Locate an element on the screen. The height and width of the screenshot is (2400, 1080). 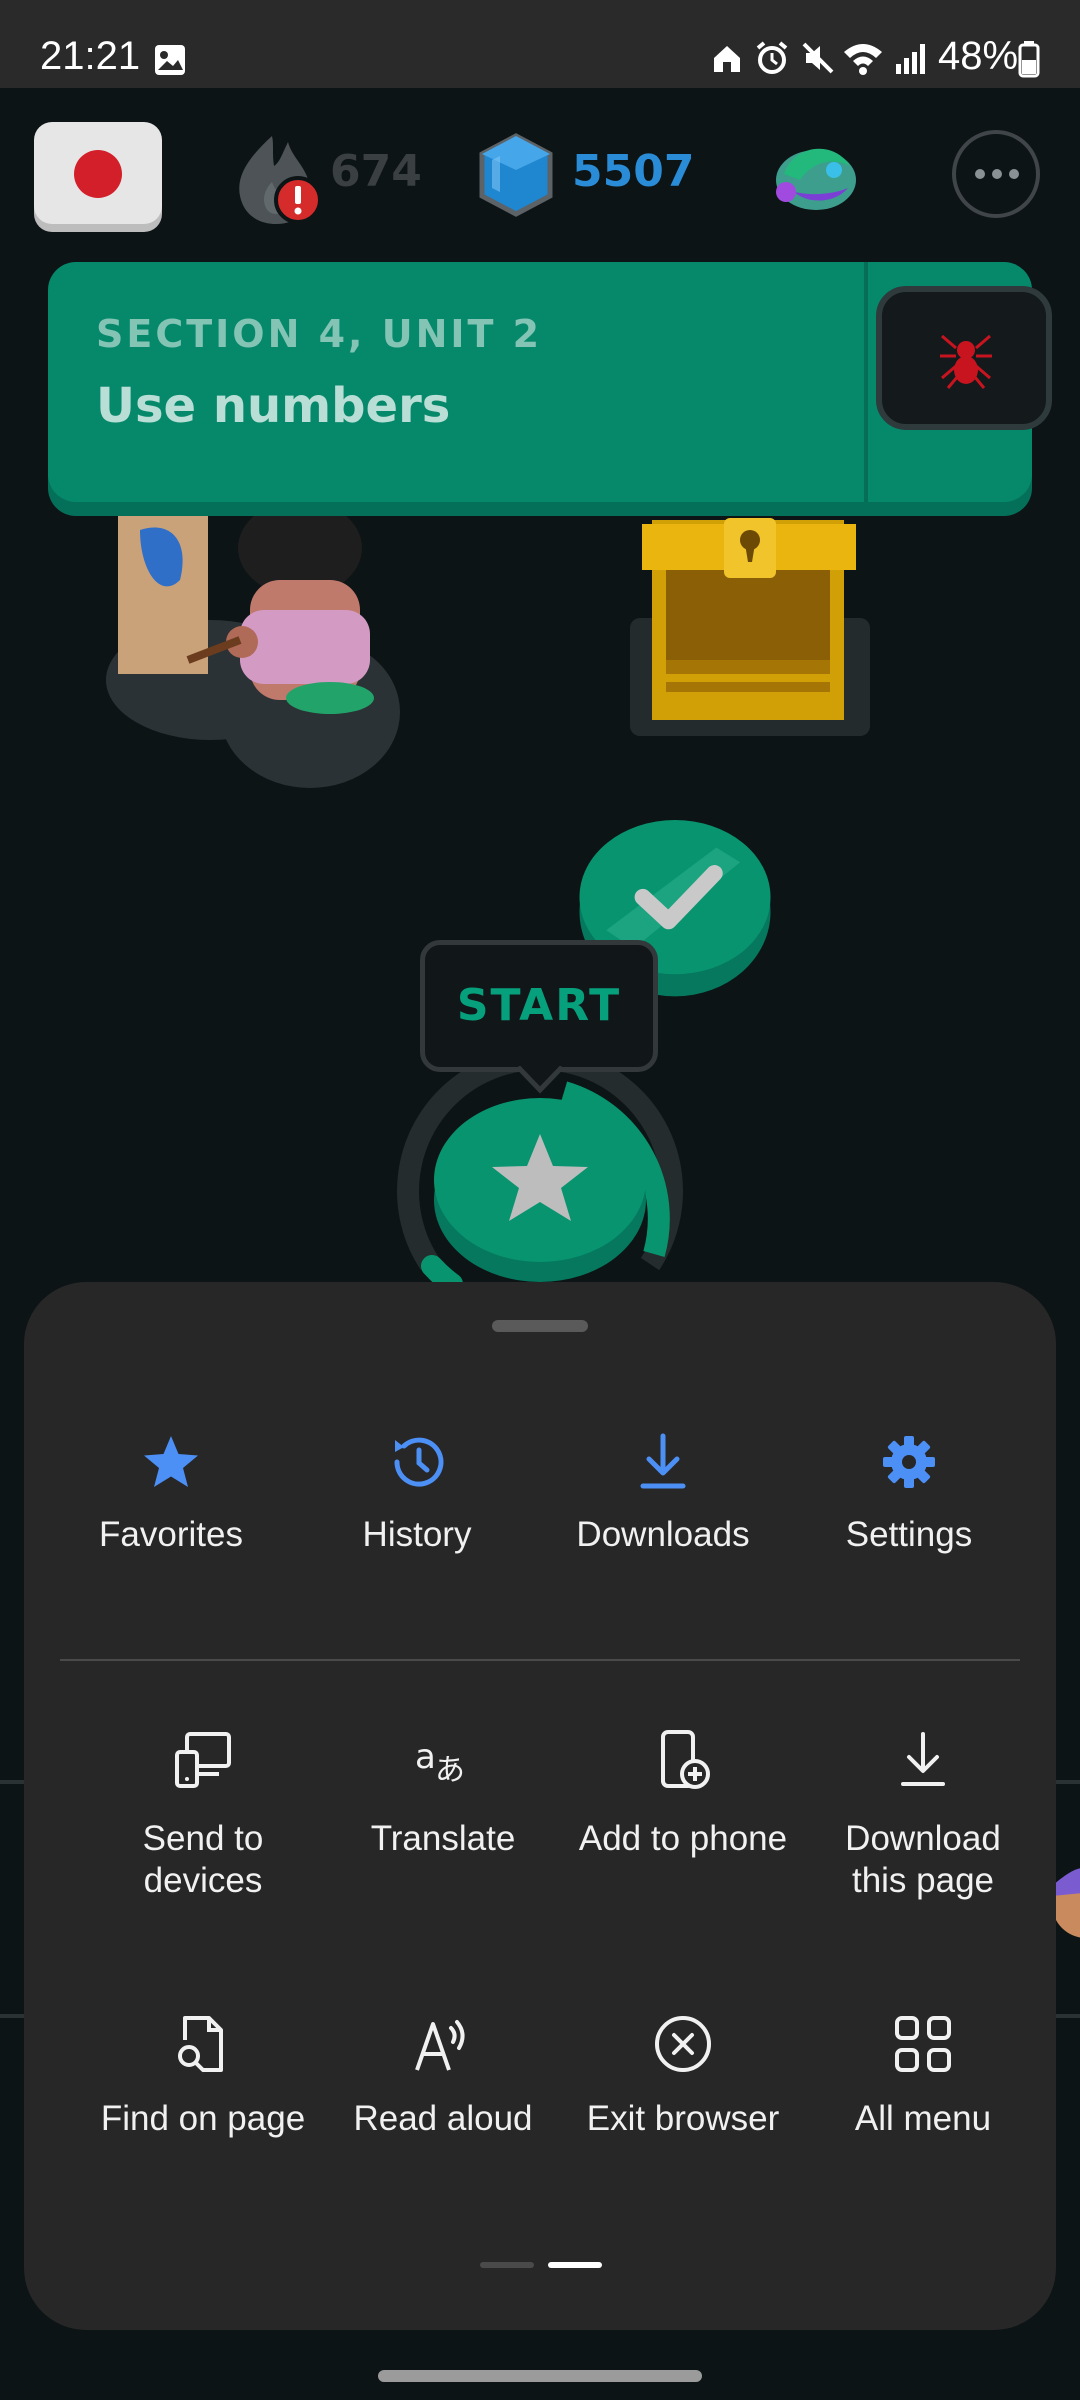
gem-count: 5507 is located at coordinates (633, 171).